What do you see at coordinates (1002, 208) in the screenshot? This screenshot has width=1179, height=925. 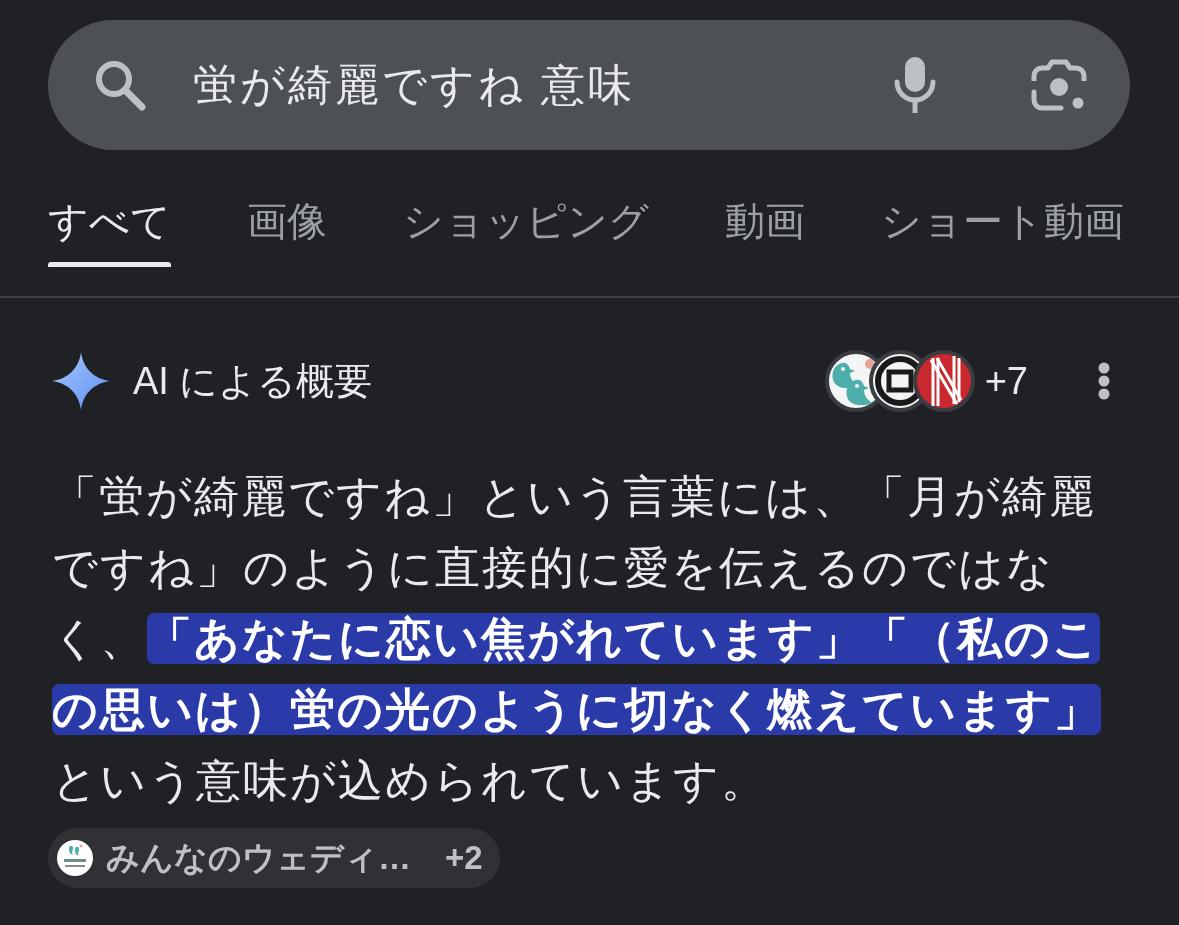 I see `search-tab: ショート動画` at bounding box center [1002, 208].